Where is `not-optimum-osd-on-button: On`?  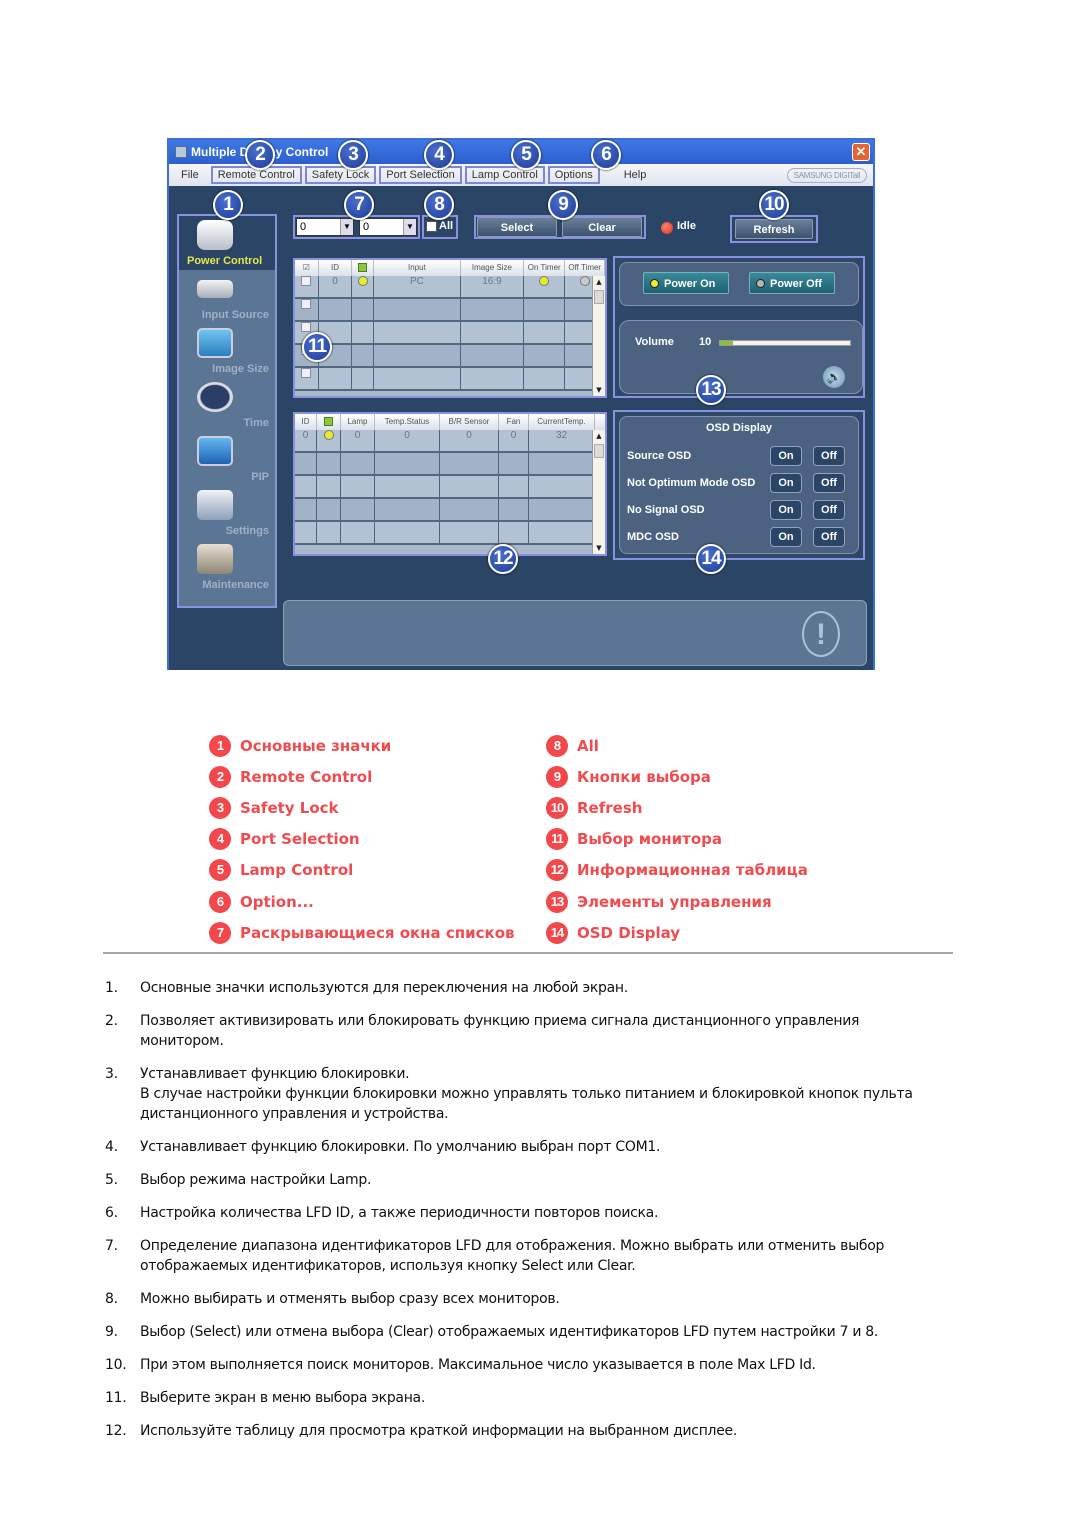 not-optimum-osd-on-button: On is located at coordinates (786, 483).